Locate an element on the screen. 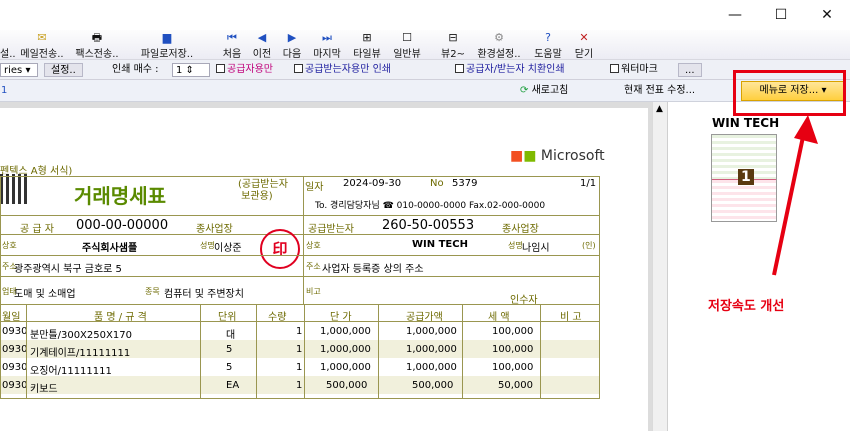  row-item: 분만틀/300X250X170 is located at coordinates (81, 335).